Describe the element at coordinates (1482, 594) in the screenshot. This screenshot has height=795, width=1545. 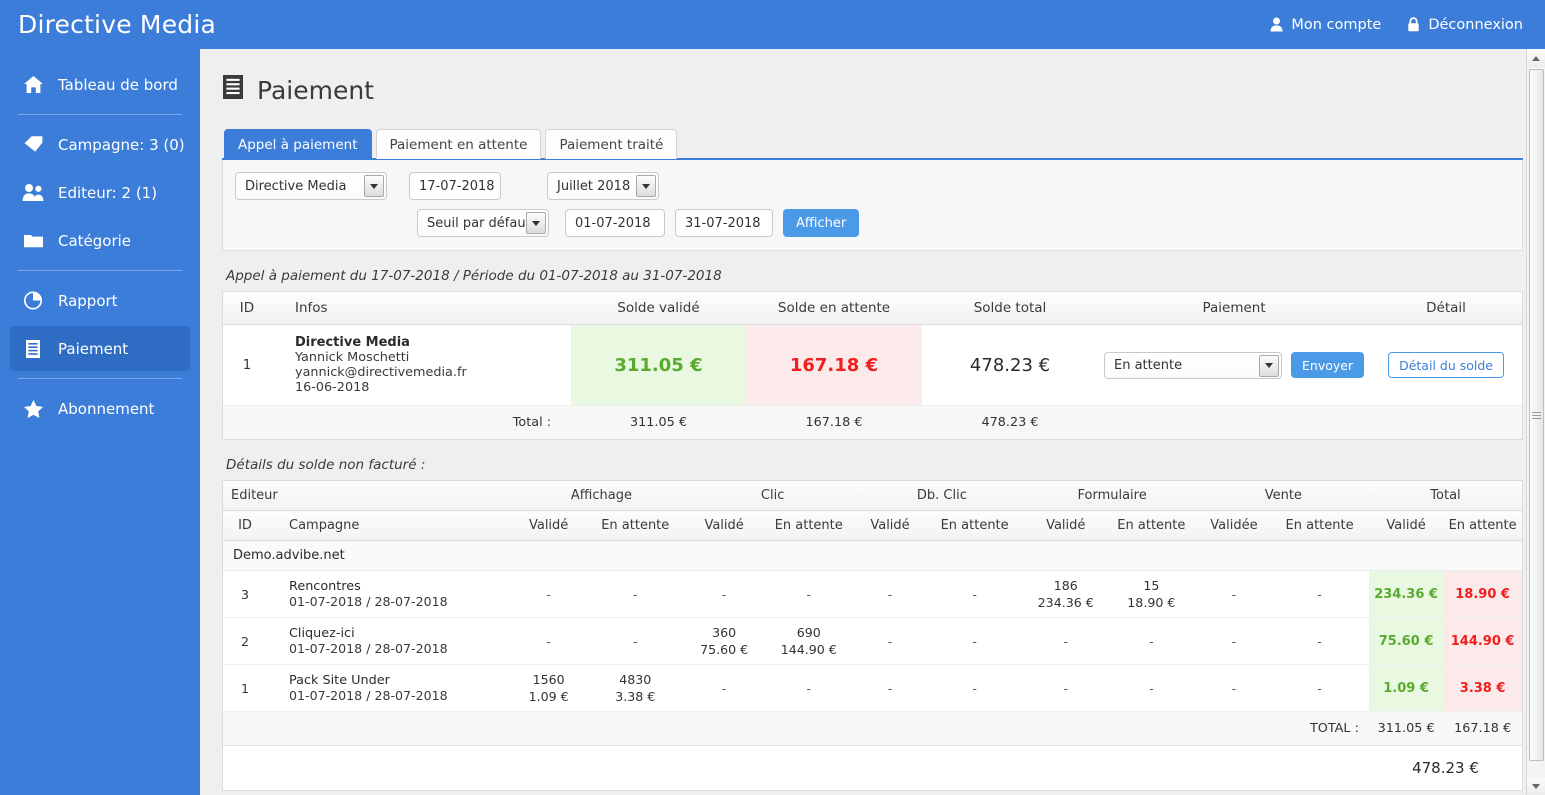
I see `cell-total-attente: 18.90 €` at that location.